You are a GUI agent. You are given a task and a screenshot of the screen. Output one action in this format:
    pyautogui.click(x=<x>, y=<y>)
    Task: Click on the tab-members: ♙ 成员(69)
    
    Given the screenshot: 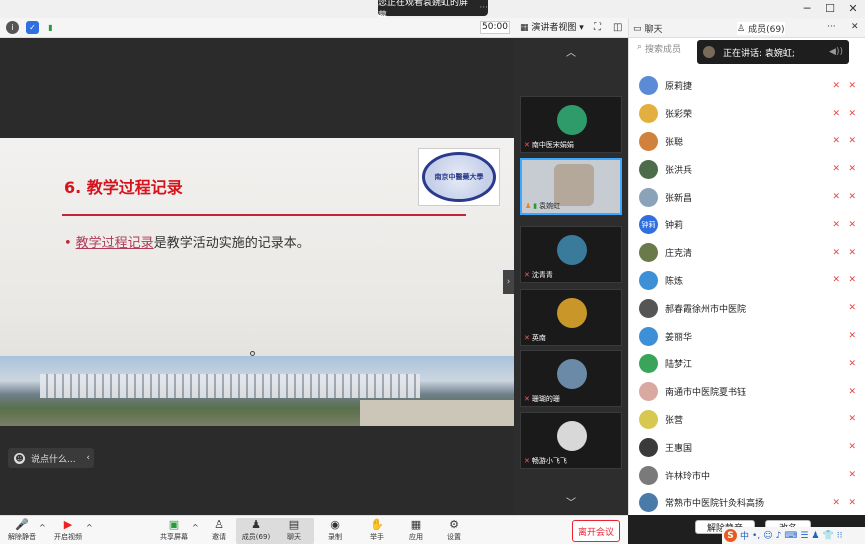 What is the action you would take?
    pyautogui.click(x=761, y=28)
    